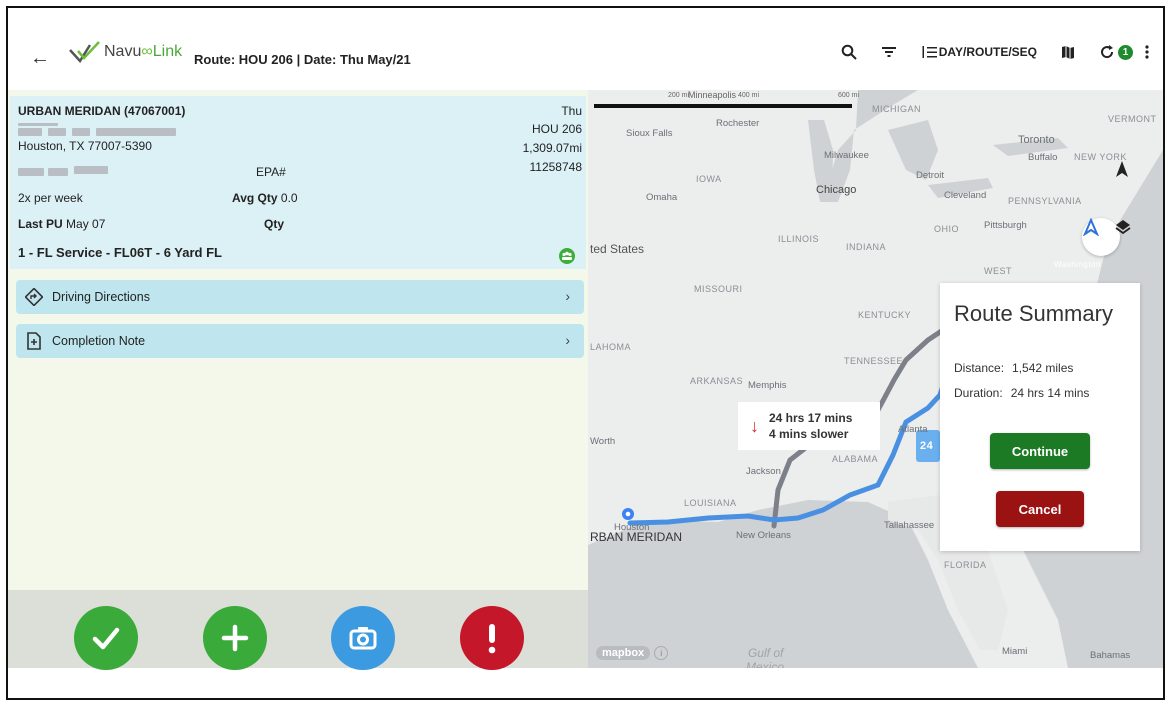  What do you see at coordinates (101, 297) in the screenshot?
I see `driving-directions-label: Driving Directions` at bounding box center [101, 297].